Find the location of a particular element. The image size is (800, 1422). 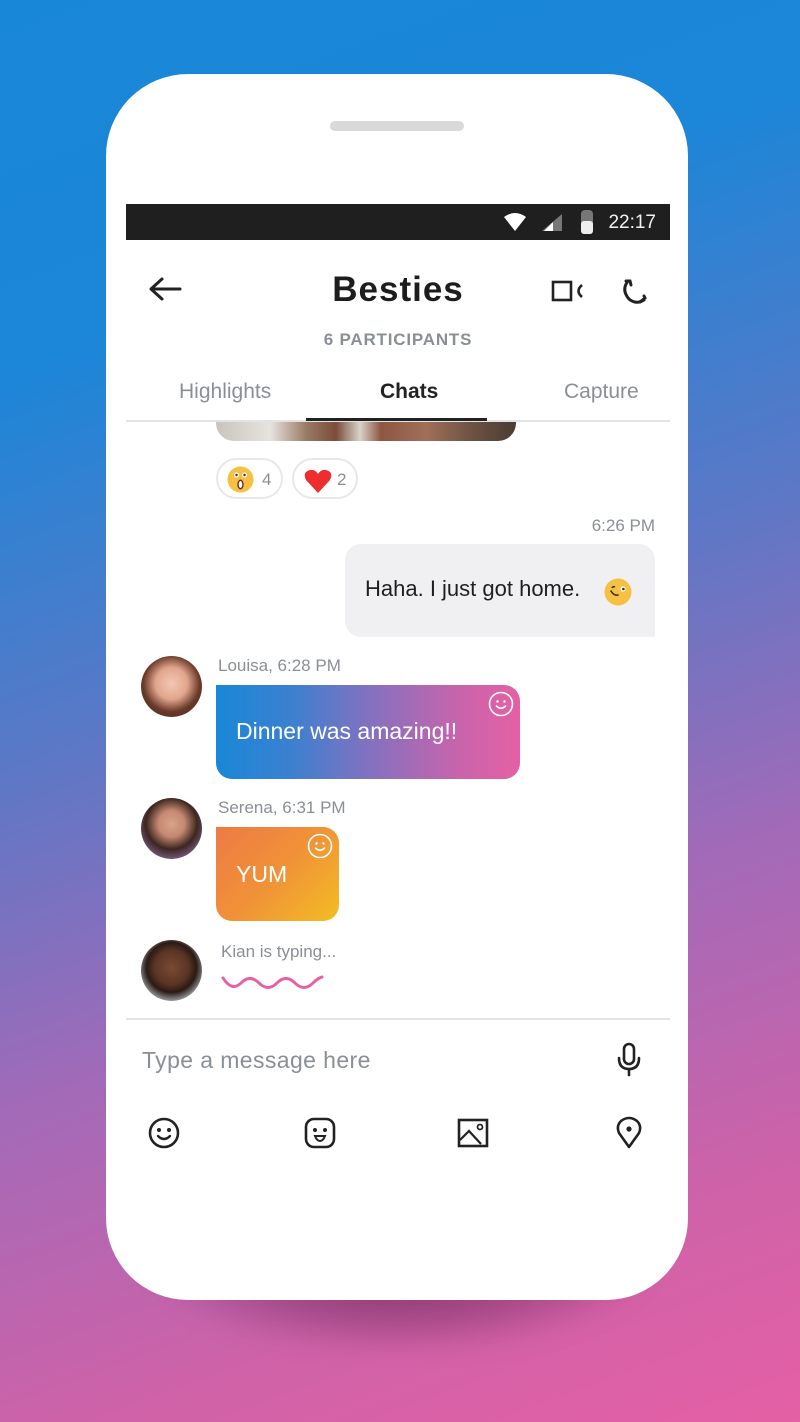

reaction-surprised: 4 is located at coordinates (249, 478).